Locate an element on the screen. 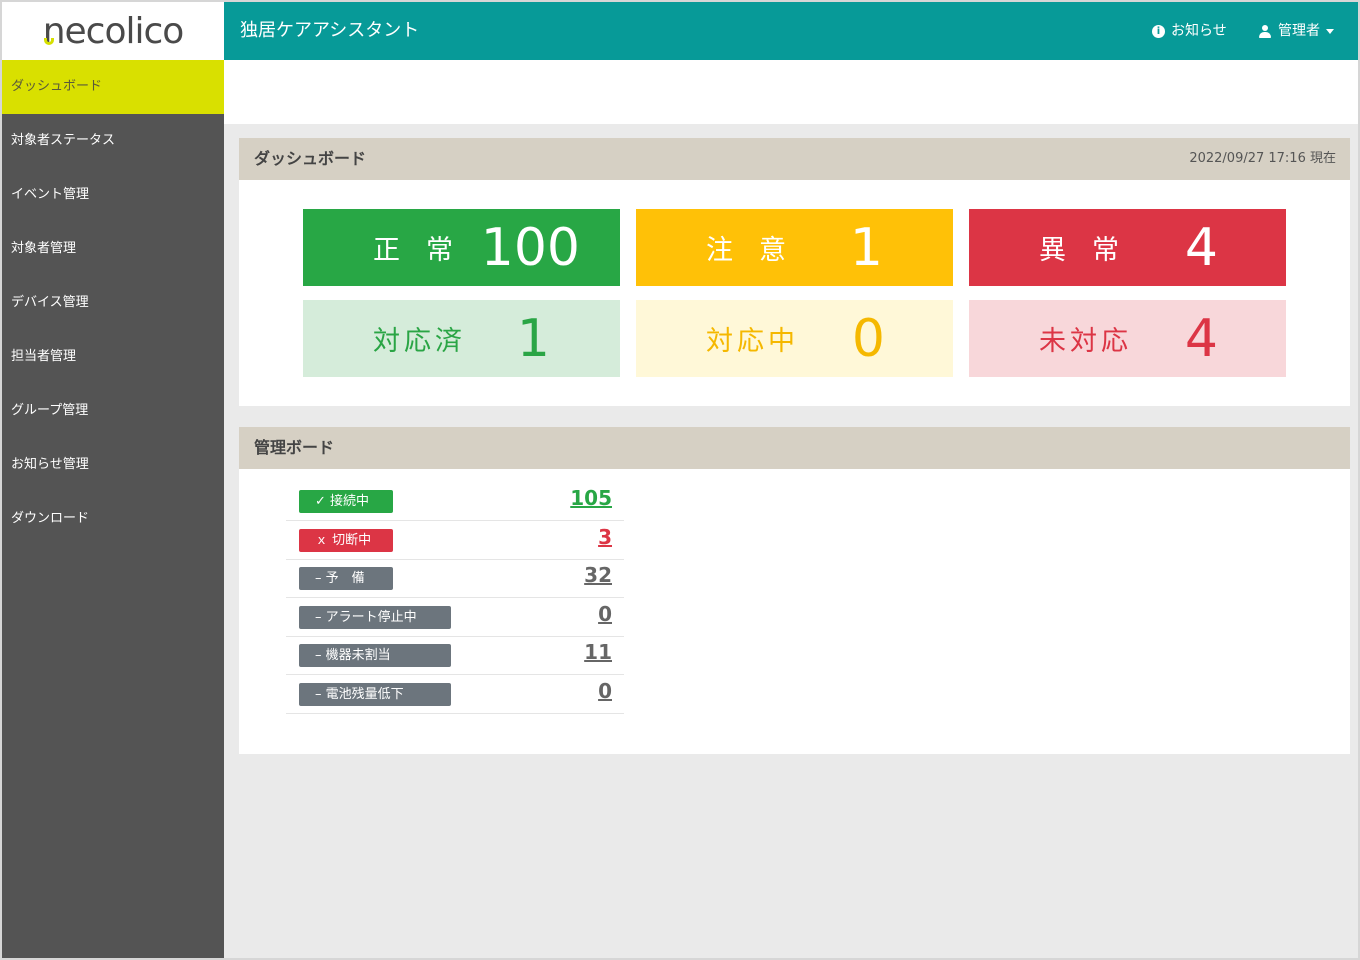 The image size is (1360, 960). top-header: 独居ケアアシスタント i お知らせ 管理者 is located at coordinates (791, 31).